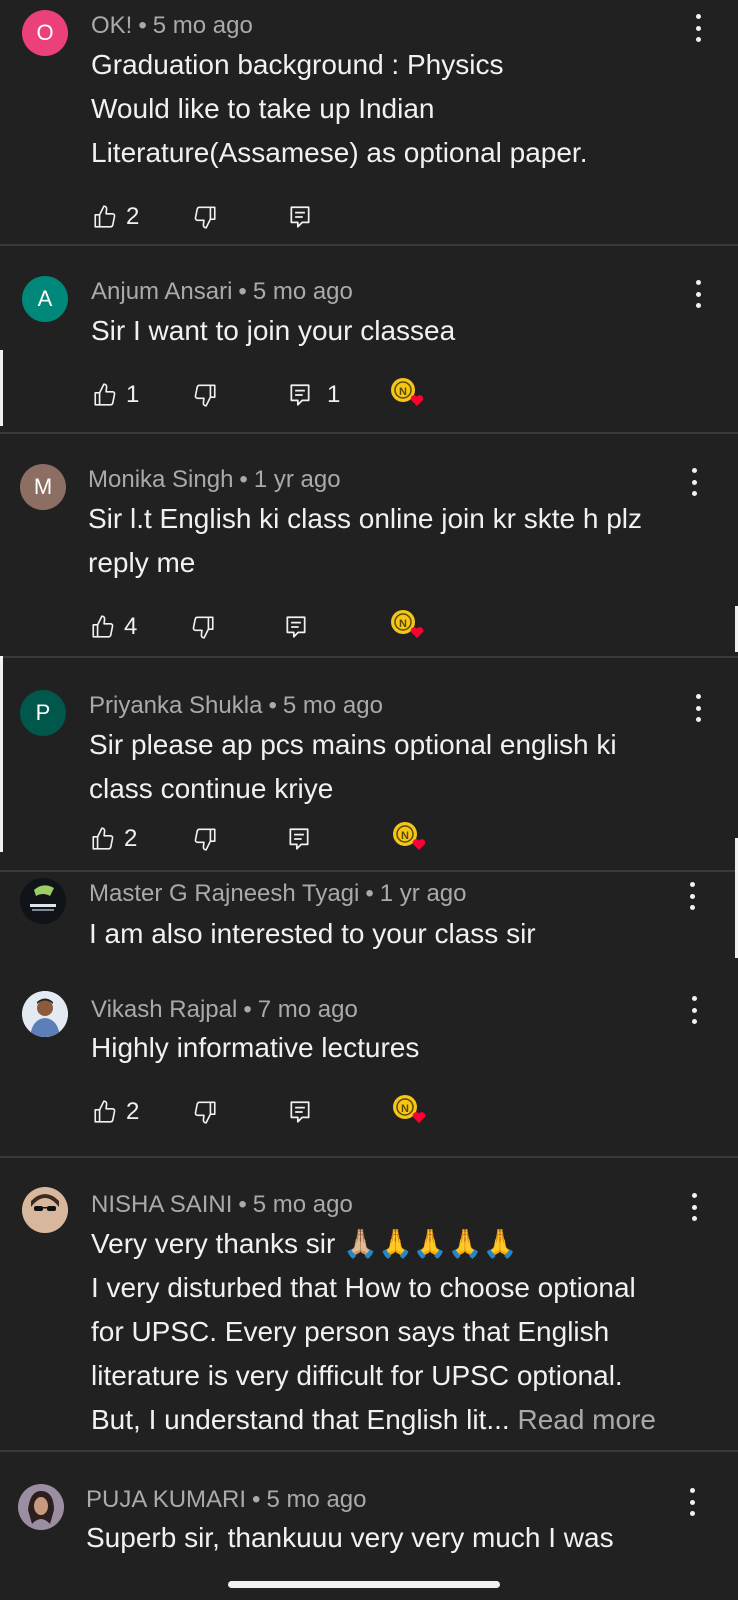 The height and width of the screenshot is (1600, 738). What do you see at coordinates (161, 1204) in the screenshot?
I see `author-name: NISHA SAINI` at bounding box center [161, 1204].